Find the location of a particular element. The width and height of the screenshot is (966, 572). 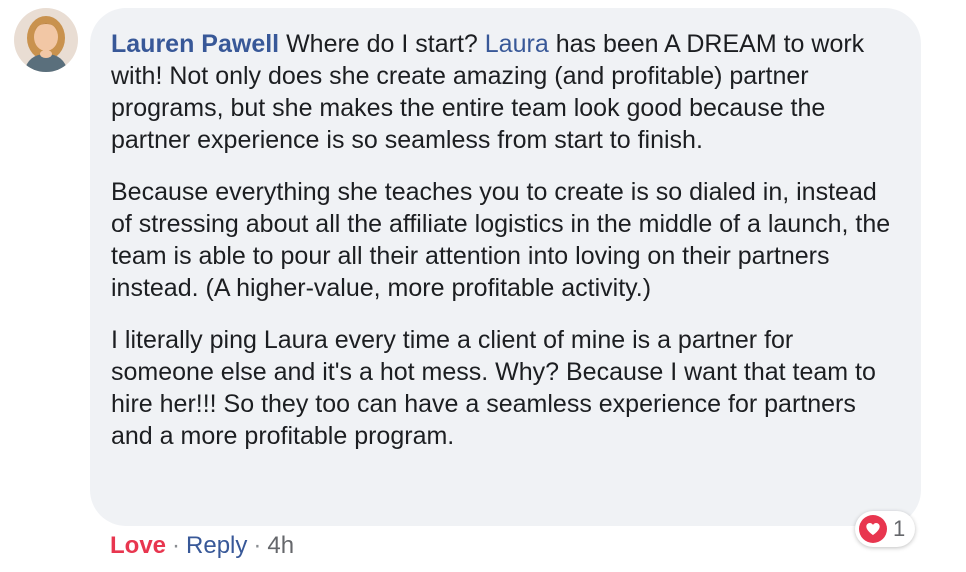

reaction-count: 1 is located at coordinates (899, 528).